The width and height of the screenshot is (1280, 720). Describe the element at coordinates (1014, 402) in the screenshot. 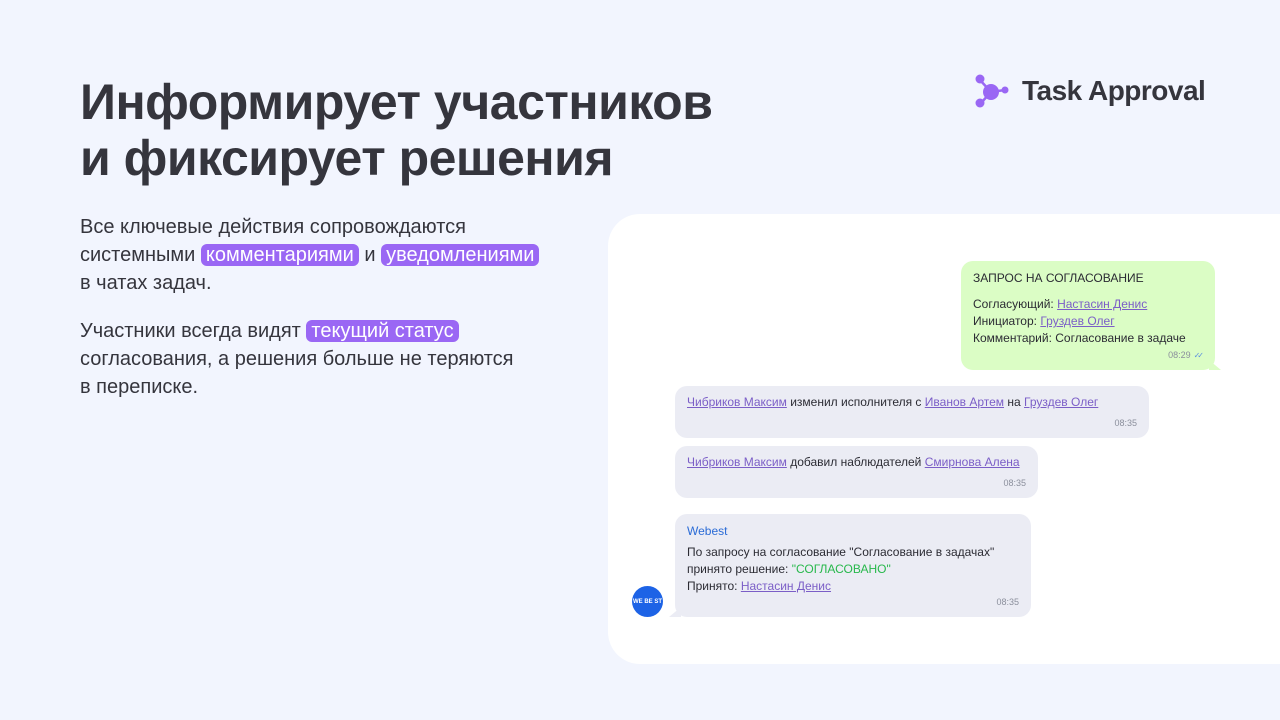

I see `message-text: на` at that location.